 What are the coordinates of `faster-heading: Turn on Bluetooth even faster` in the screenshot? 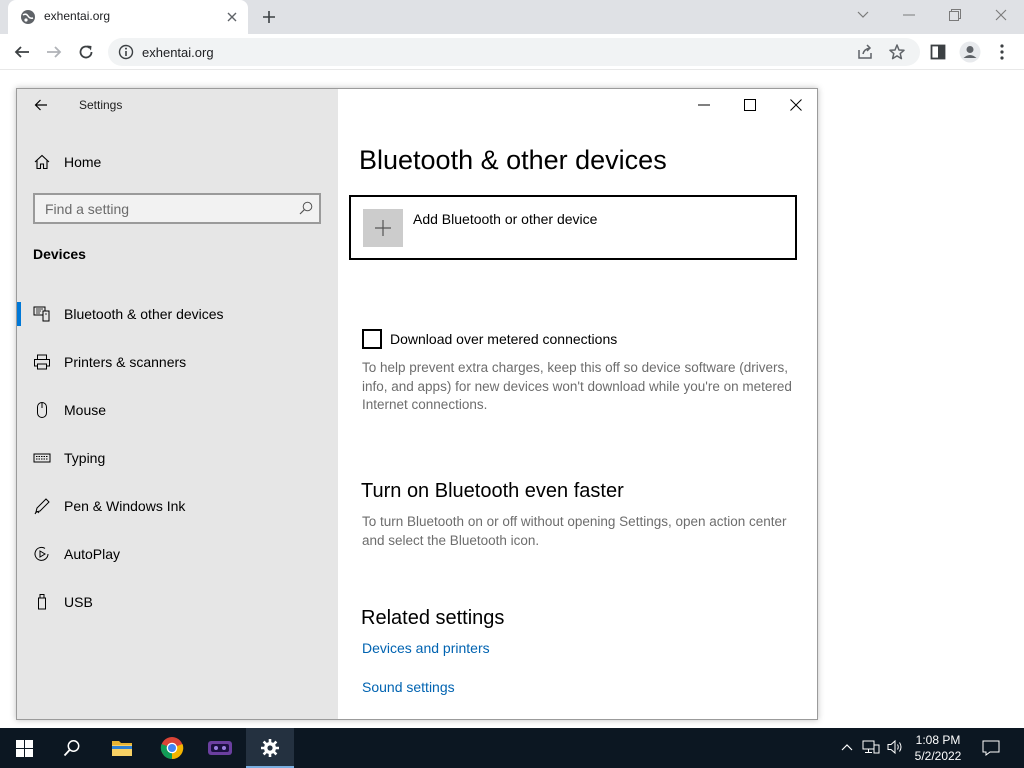 It's located at (492, 491).